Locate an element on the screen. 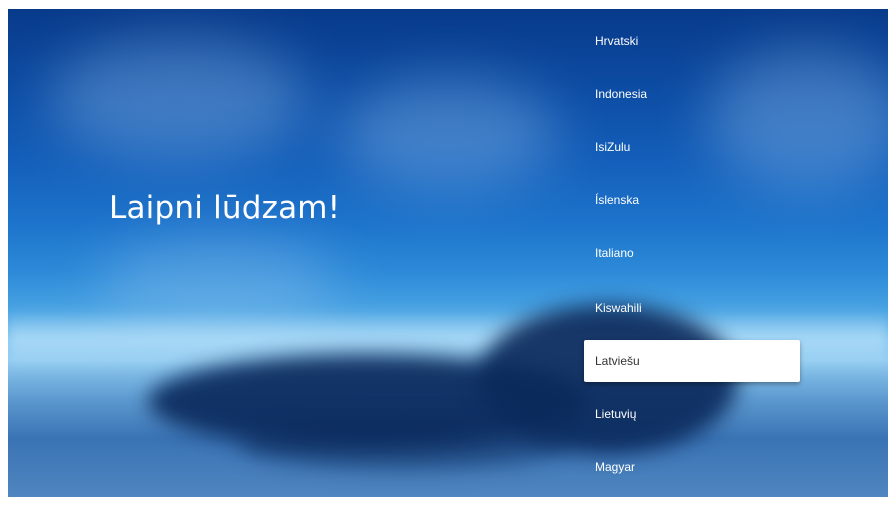  language-item-lietuviu: Lietuvių is located at coordinates (692, 414).